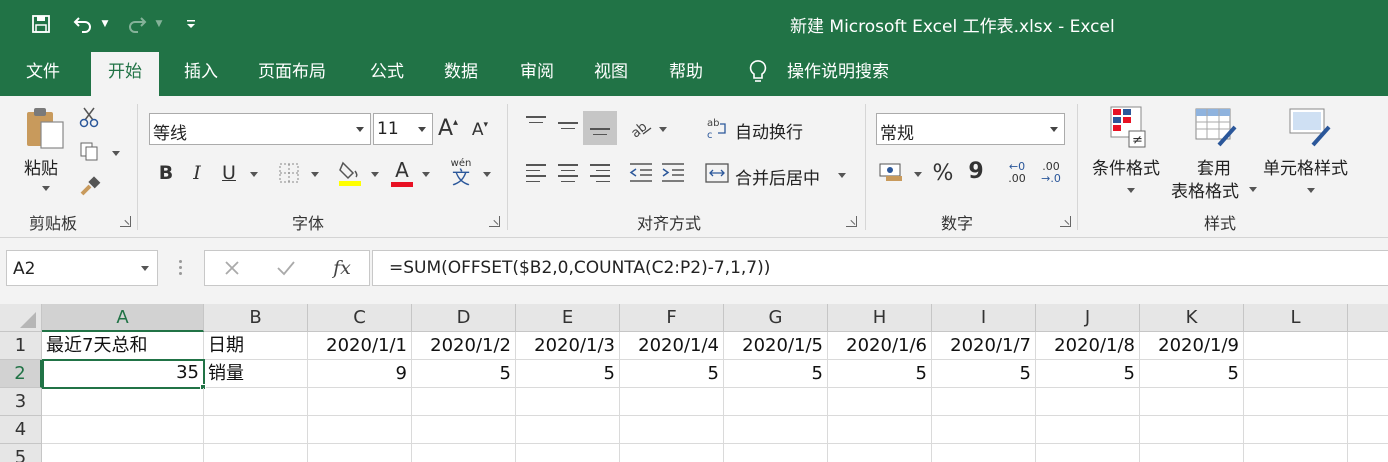  I want to click on phonetic-dropdown-icon, so click(487, 174).